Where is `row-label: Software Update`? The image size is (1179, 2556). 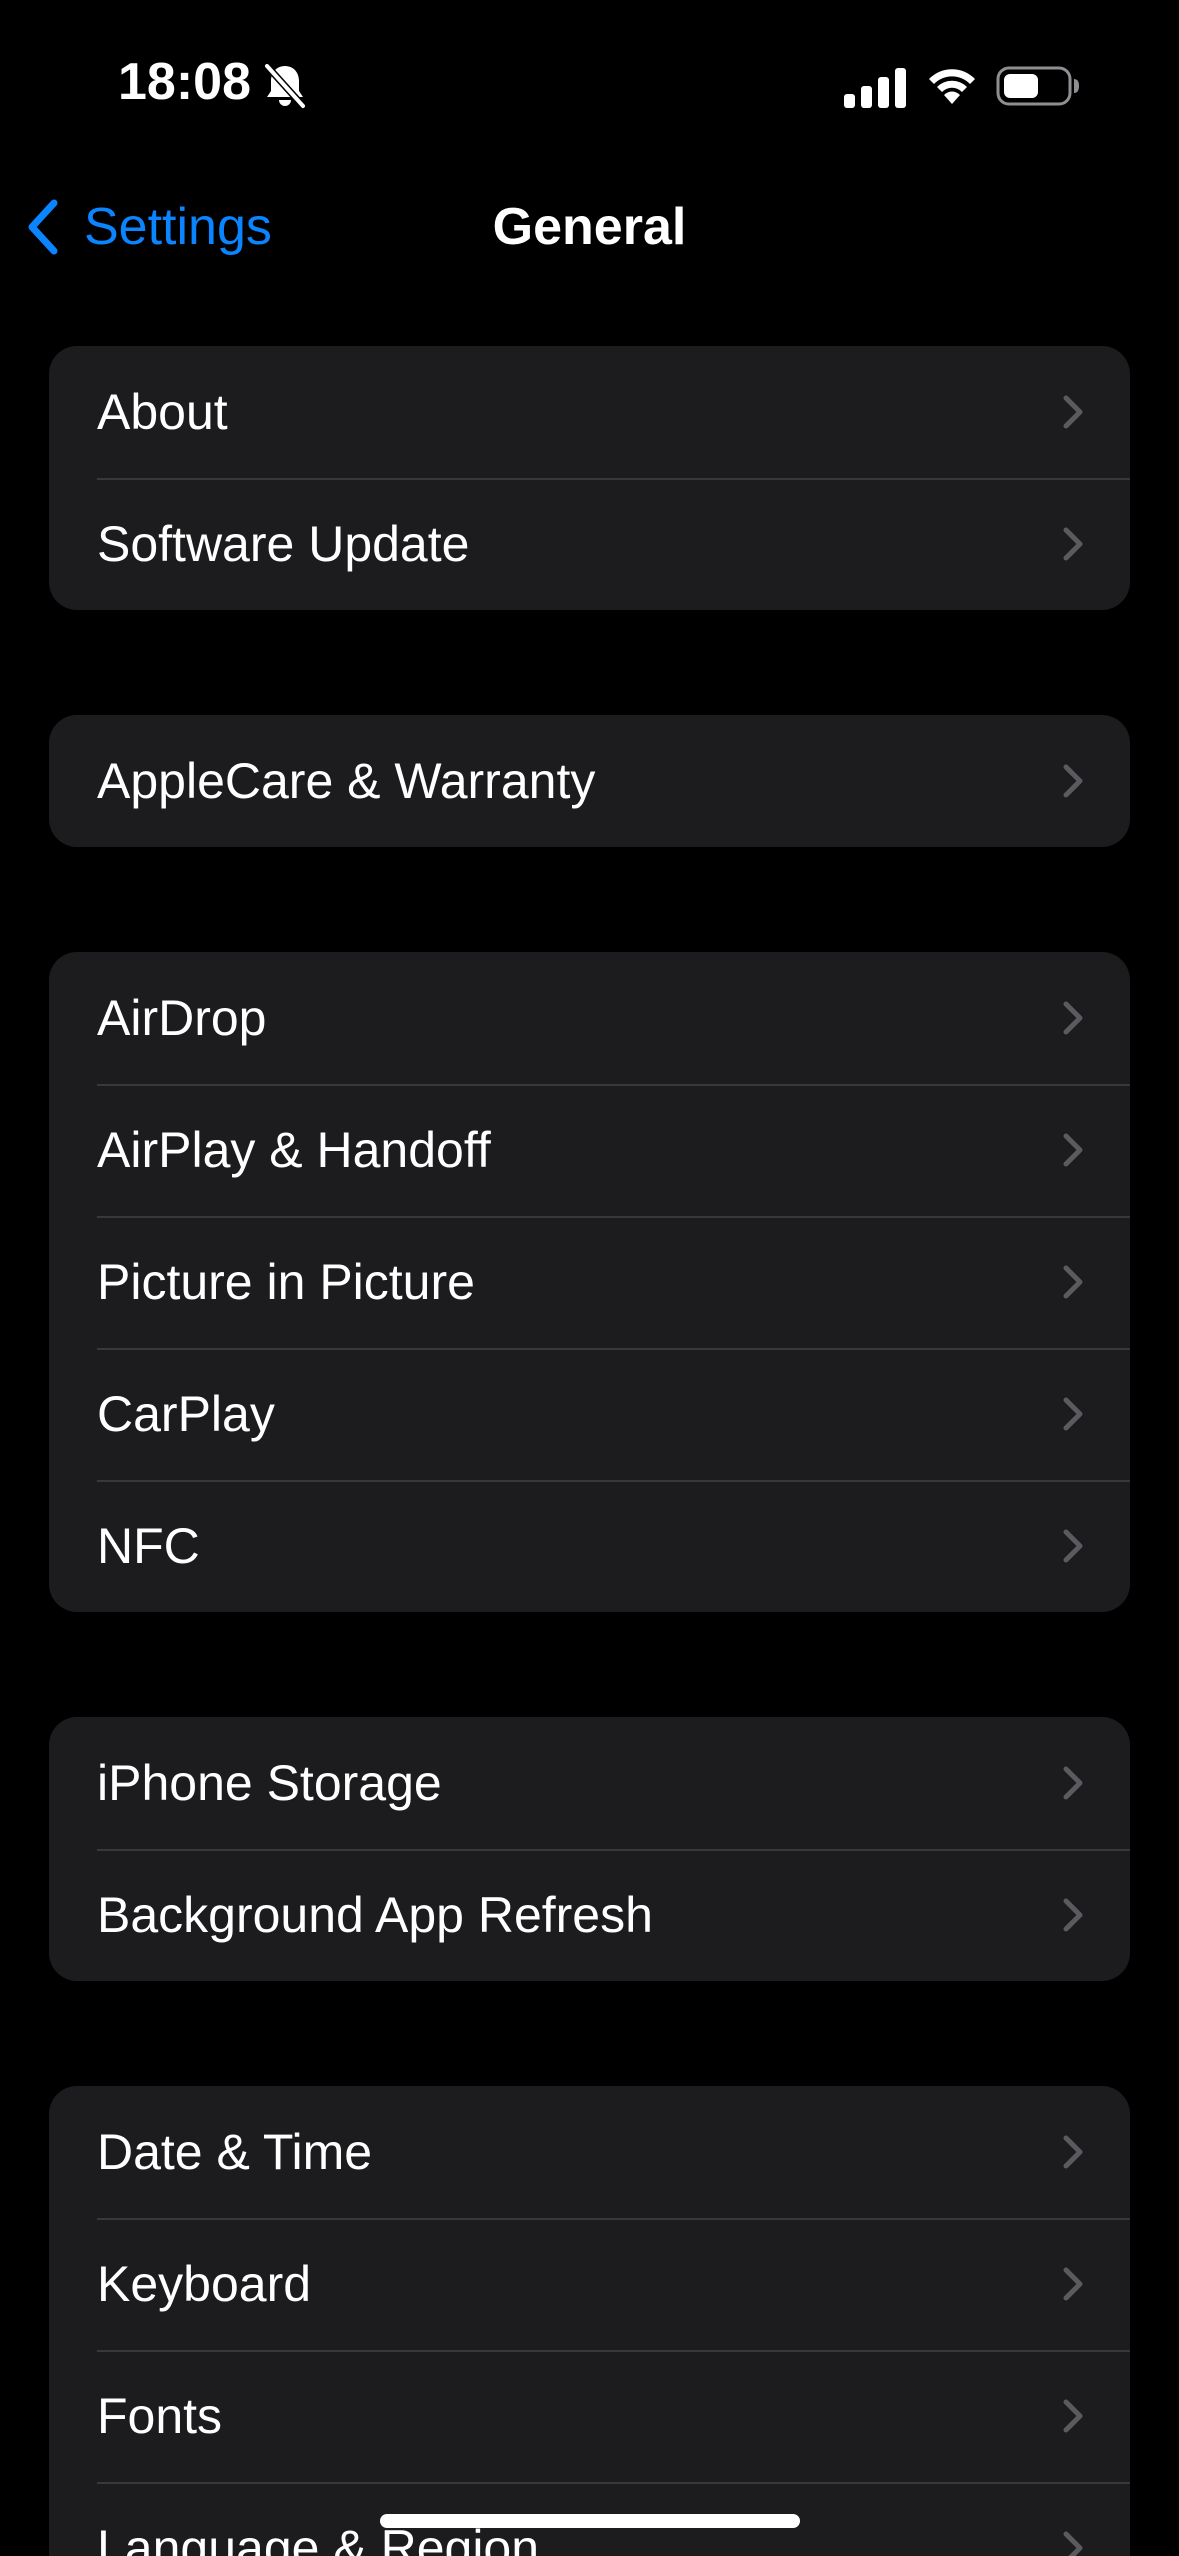
row-label: Software Update is located at coordinates (283, 544).